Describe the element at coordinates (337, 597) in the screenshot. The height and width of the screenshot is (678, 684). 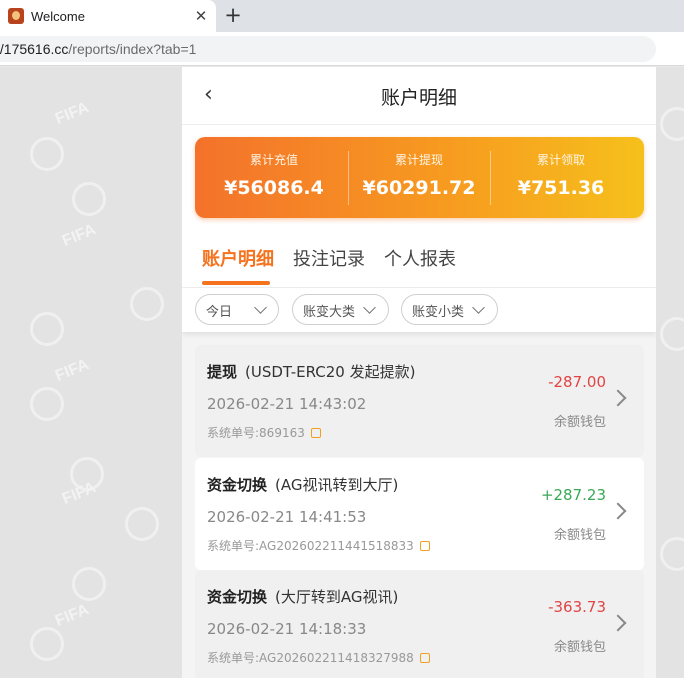
I see `record-desc: (大厅转到AG视讯)` at that location.